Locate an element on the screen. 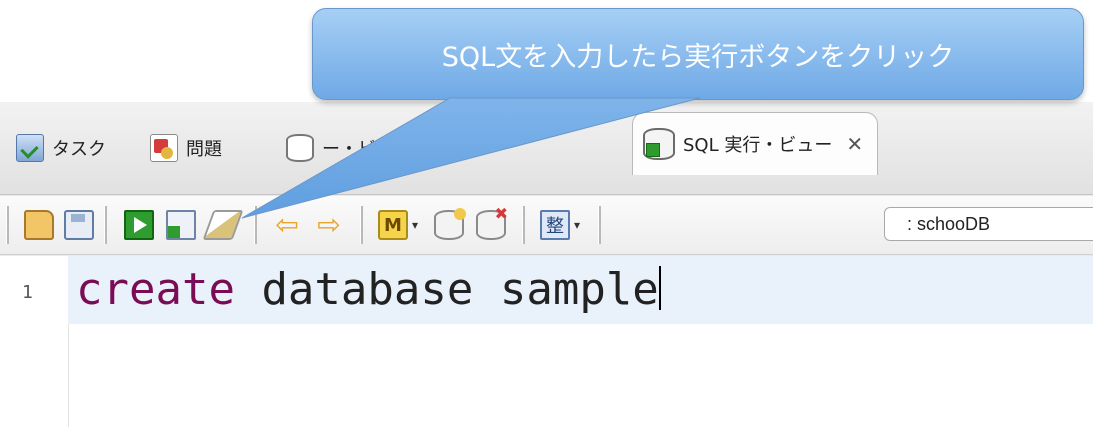 This screenshot has width=1093, height=427. forward-arrow-icon: ⇨ is located at coordinates (329, 225).